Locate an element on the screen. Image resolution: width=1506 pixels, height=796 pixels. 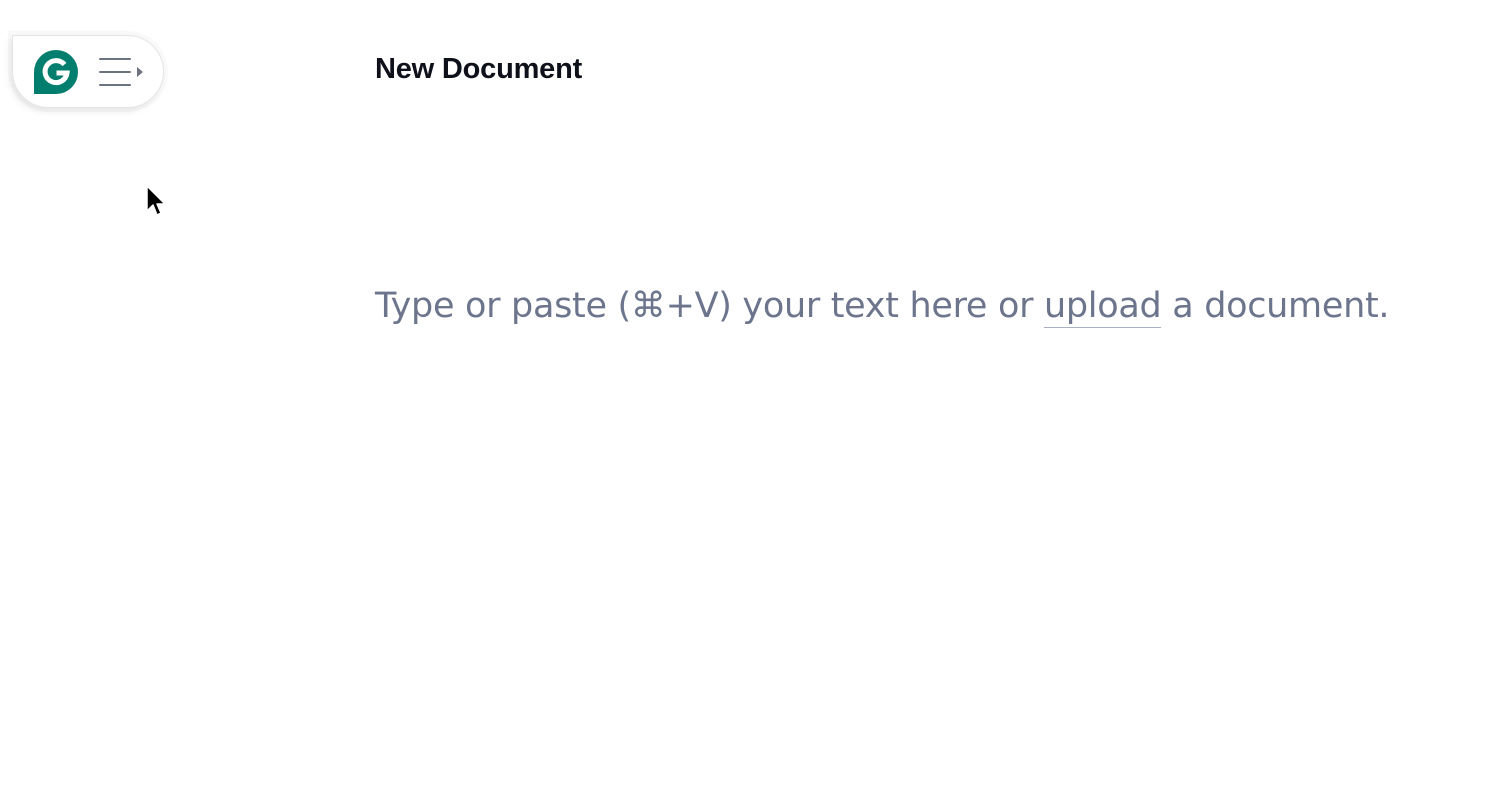
mouse-cursor-icon is located at coordinates (156, 200).